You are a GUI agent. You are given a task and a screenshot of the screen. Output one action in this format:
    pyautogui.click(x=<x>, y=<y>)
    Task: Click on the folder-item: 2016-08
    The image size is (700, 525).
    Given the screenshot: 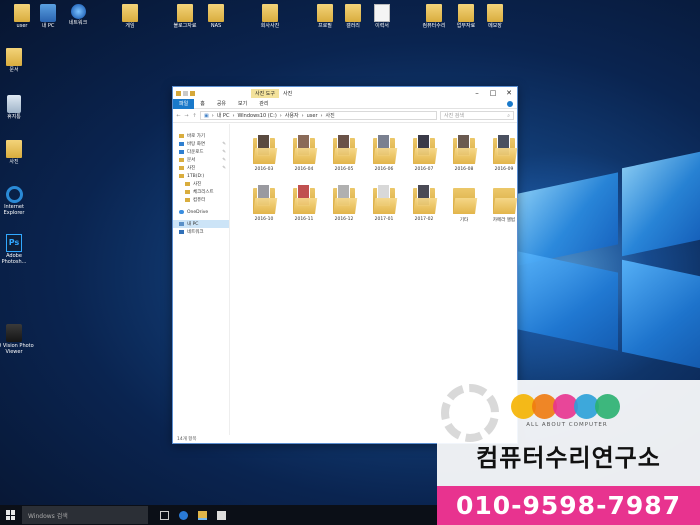 What is the action you would take?
    pyautogui.click(x=464, y=153)
    